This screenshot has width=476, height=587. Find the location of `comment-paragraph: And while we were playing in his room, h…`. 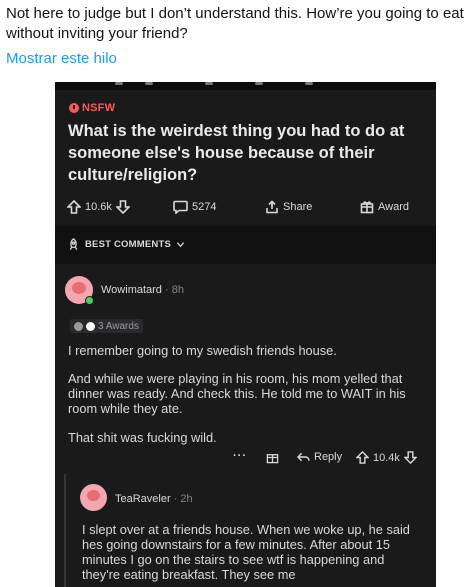

comment-paragraph: And while we were playing in his room, h… is located at coordinates (237, 393).